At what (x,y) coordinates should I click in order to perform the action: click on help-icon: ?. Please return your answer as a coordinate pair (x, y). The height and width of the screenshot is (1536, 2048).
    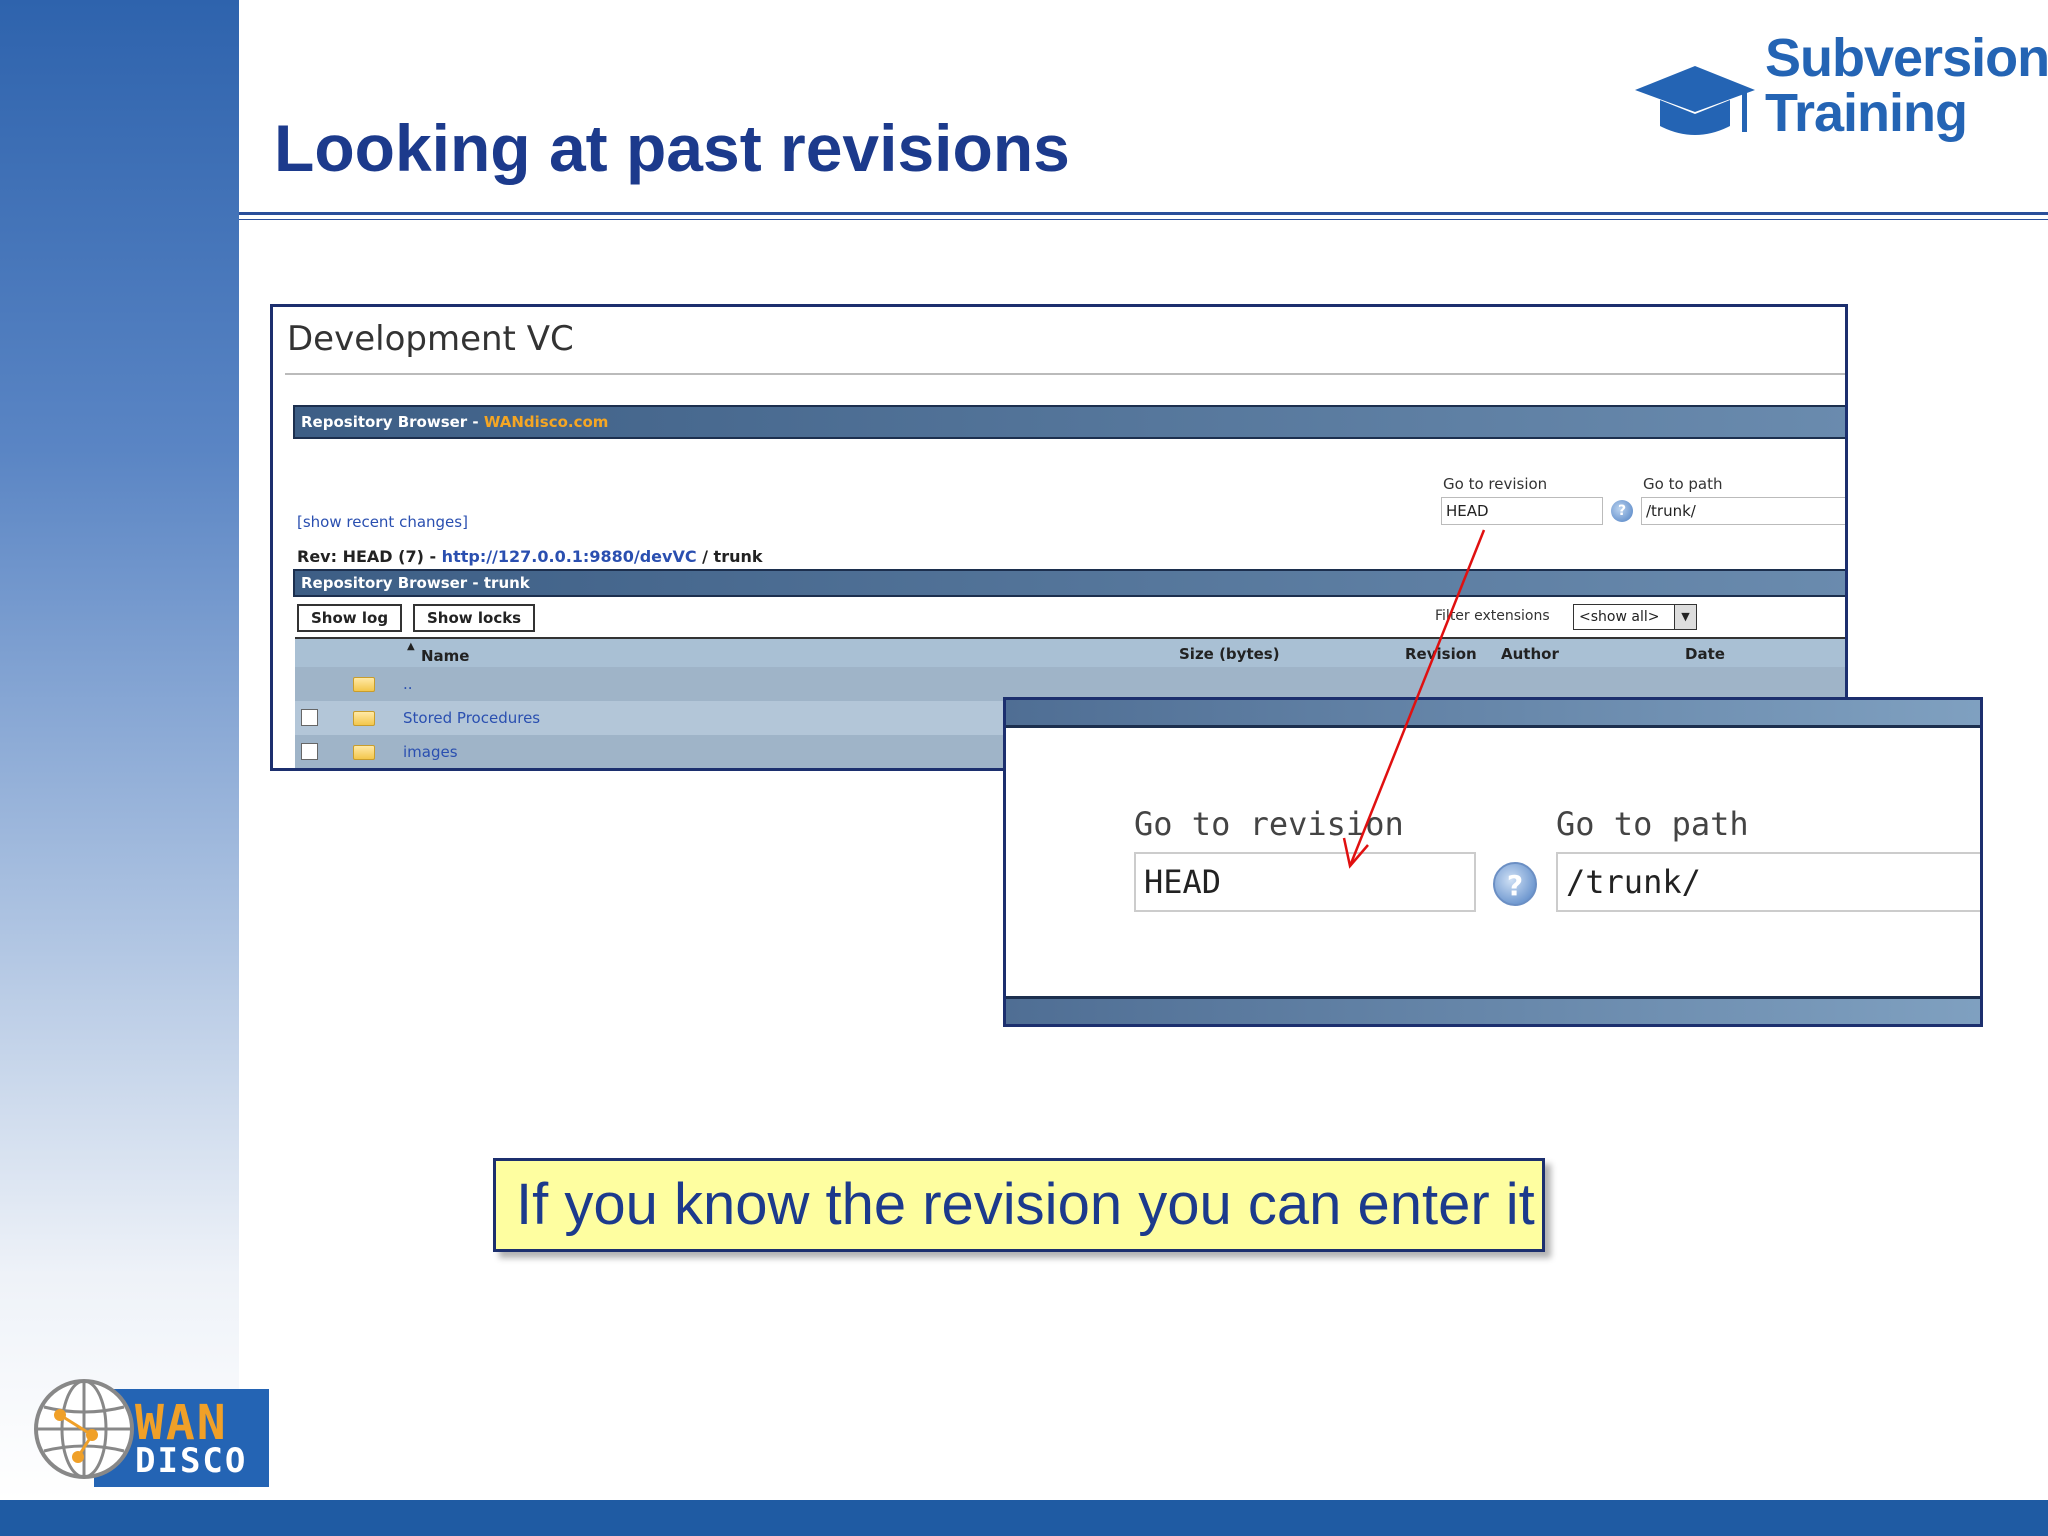
    Looking at the image, I should click on (1622, 511).